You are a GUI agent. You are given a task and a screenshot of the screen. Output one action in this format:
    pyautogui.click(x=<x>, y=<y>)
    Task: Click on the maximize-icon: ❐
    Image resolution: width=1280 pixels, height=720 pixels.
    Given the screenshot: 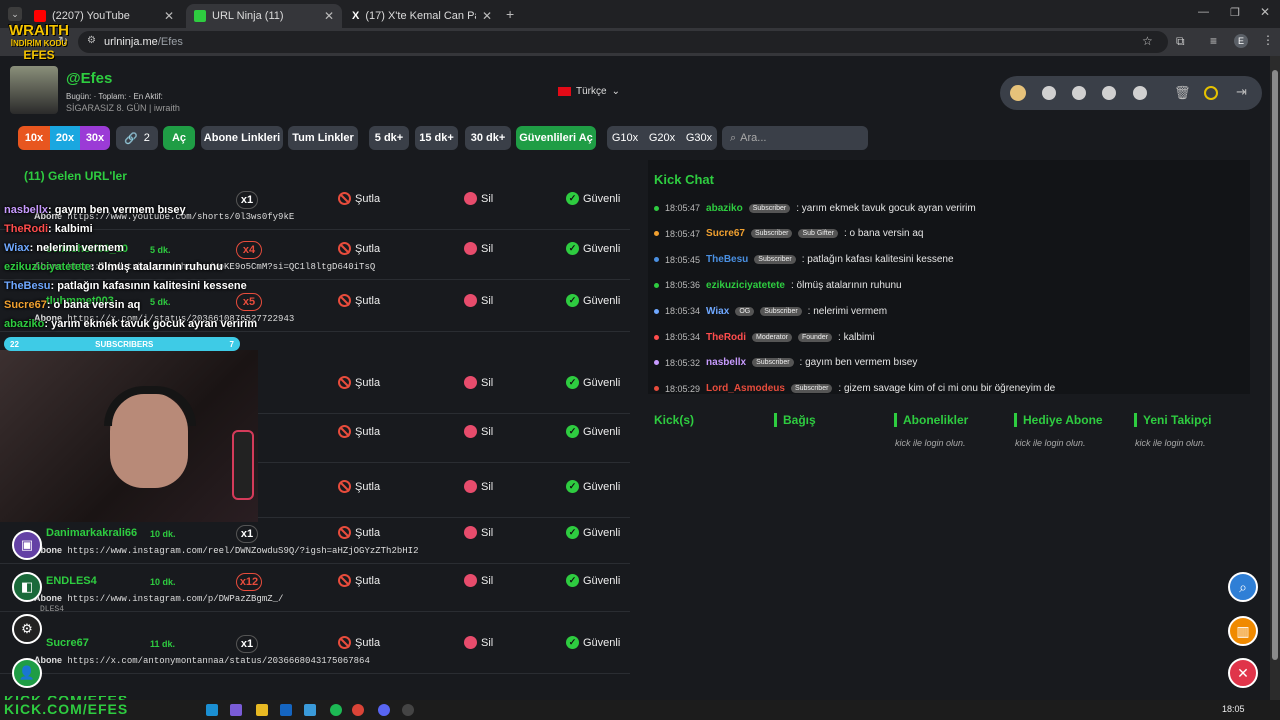 What is the action you would take?
    pyautogui.click(x=1235, y=12)
    